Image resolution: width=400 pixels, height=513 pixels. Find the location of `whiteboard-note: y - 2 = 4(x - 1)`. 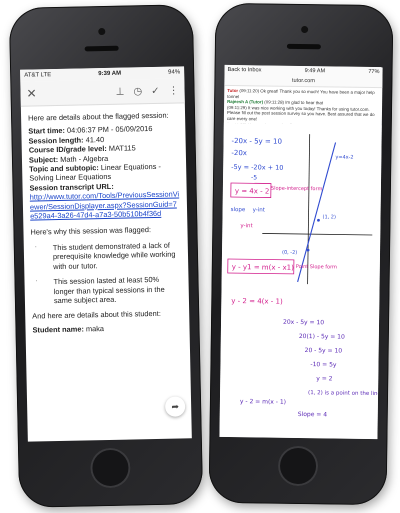

whiteboard-note: y - 2 = 4(x - 1) is located at coordinates (257, 301).